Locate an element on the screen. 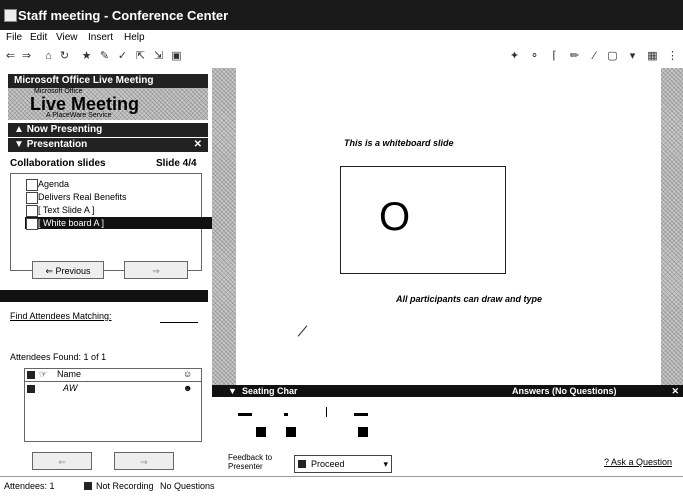 Image resolution: width=683 pixels, height=497 pixels. slide-item: [ Text Slide A ] is located at coordinates (60, 210).